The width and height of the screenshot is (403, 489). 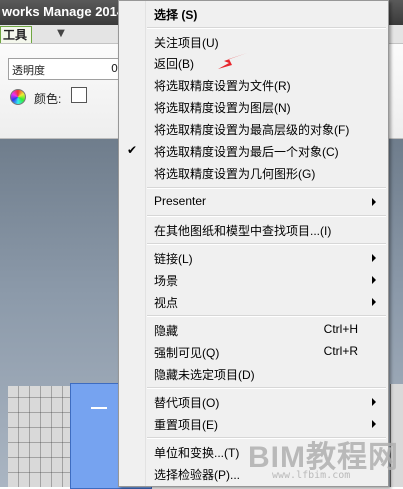 What do you see at coordinates (311, 475) in the screenshot?
I see `watermark-url: www.lfbim.com` at bounding box center [311, 475].